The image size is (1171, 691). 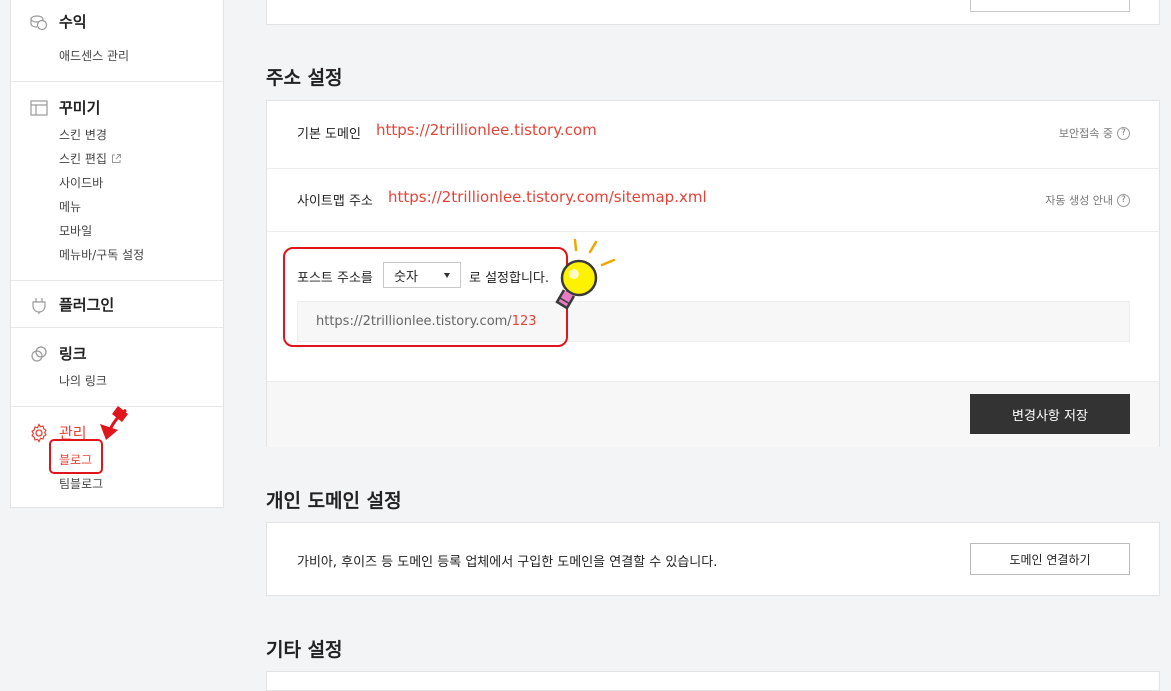 I want to click on external-link-icon, so click(x=116, y=158).